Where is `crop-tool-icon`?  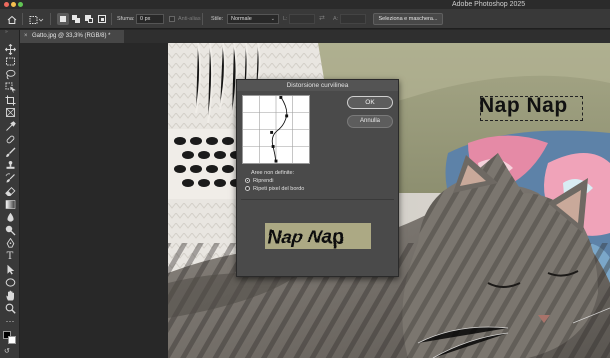
crop-tool-icon is located at coordinates (10, 100).